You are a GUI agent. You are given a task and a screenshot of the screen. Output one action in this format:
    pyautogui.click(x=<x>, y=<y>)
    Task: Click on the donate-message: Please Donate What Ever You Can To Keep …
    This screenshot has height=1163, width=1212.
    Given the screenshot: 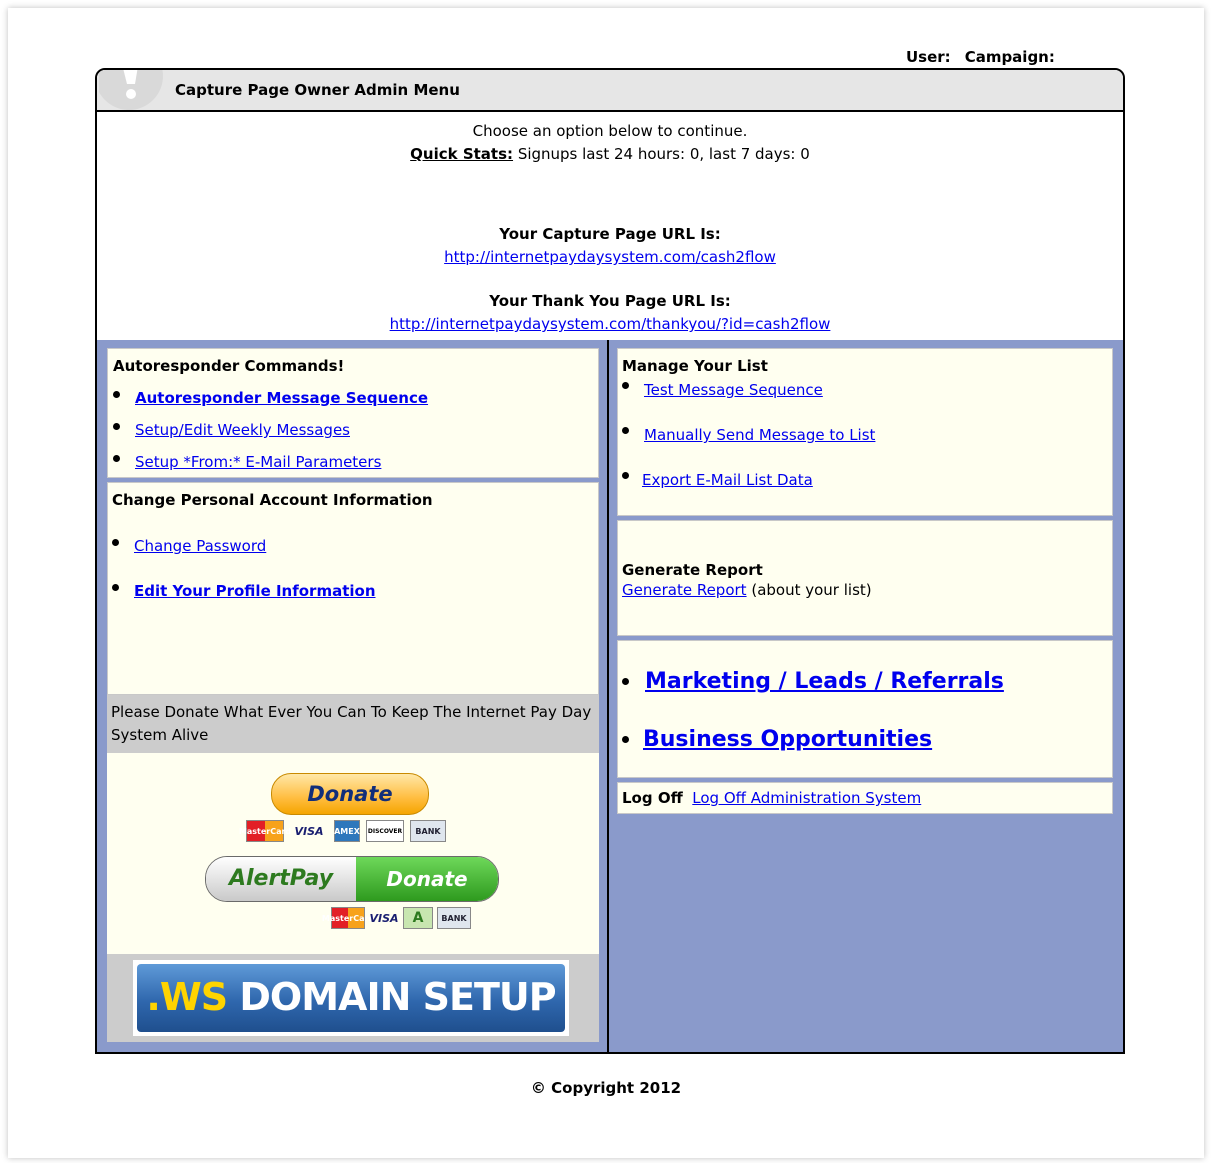 What is the action you would take?
    pyautogui.click(x=353, y=724)
    